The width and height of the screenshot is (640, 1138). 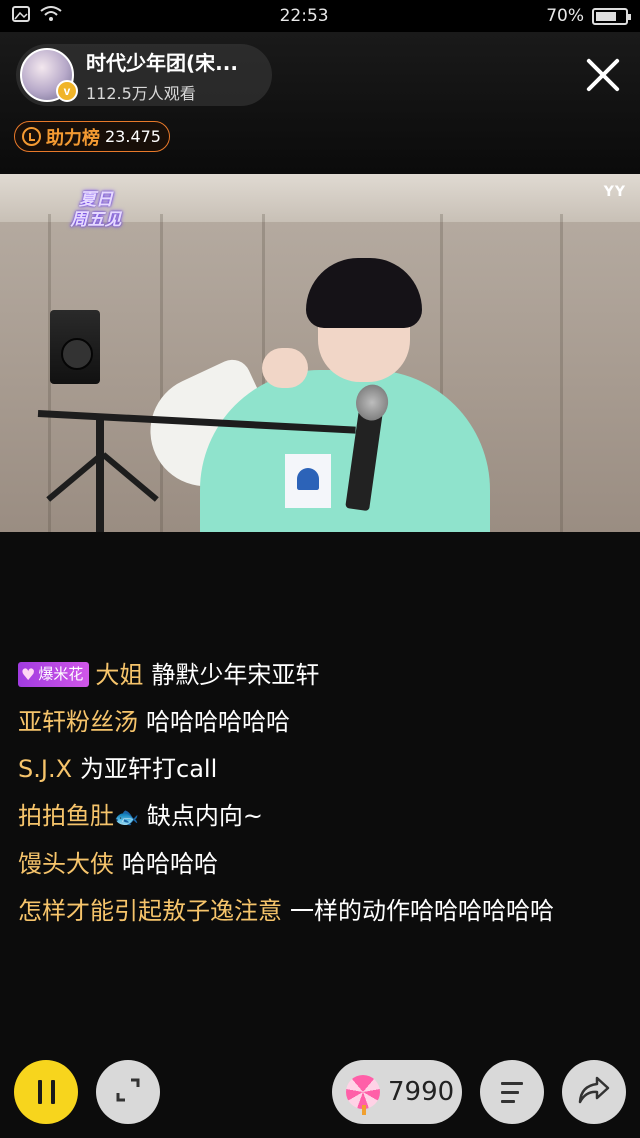 What do you see at coordinates (323, 722) in the screenshot?
I see `comment-item: 亚轩粉丝汤 哈哈哈哈哈哈` at bounding box center [323, 722].